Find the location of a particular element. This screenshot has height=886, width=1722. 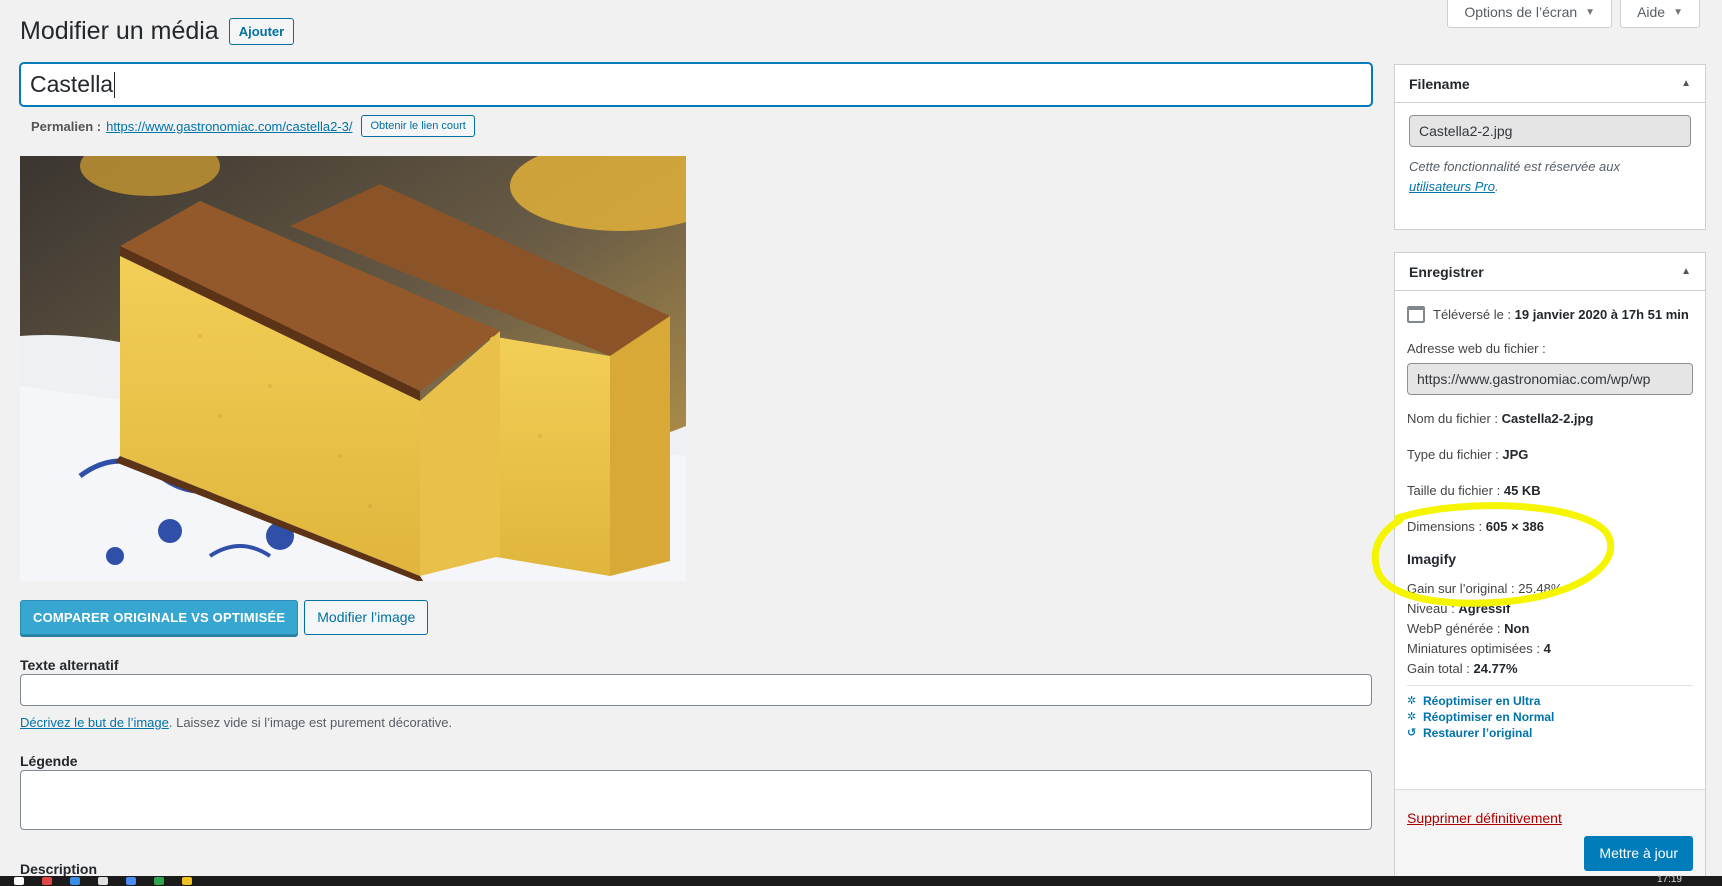

calendar-icon is located at coordinates (1416, 314).